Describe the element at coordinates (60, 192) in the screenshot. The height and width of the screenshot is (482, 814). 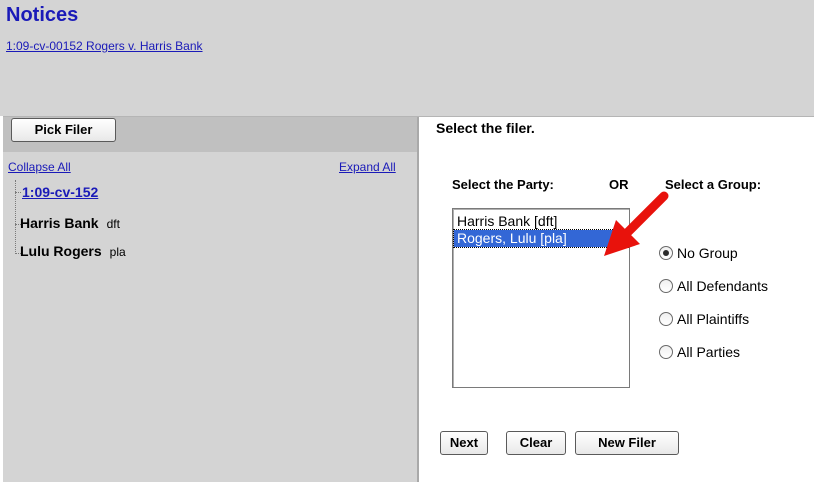
I see `tree-case-node: 1:09-cv-152` at that location.